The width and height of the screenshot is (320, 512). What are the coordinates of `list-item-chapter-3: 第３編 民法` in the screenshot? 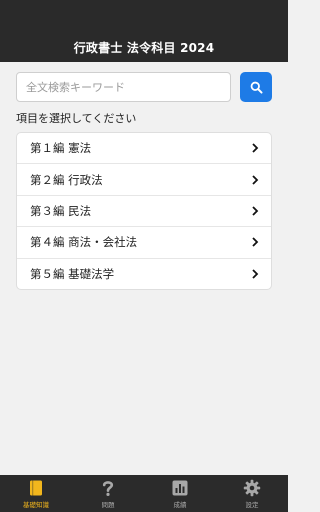 It's located at (144, 212).